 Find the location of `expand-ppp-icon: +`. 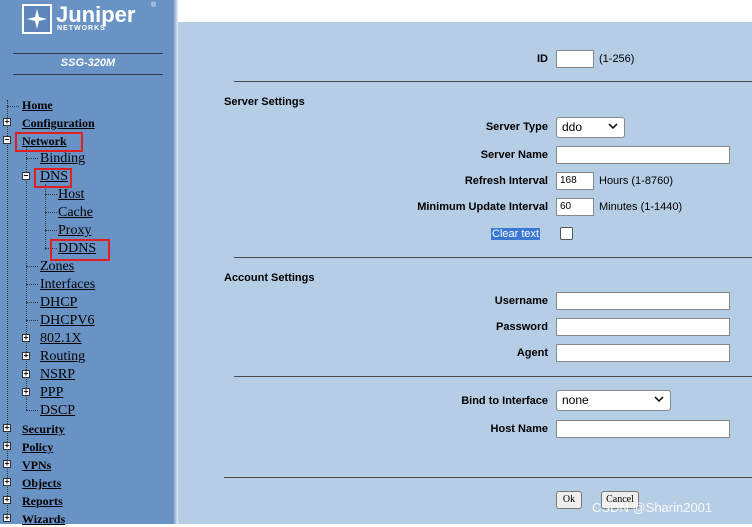

expand-ppp-icon: + is located at coordinates (26, 392).